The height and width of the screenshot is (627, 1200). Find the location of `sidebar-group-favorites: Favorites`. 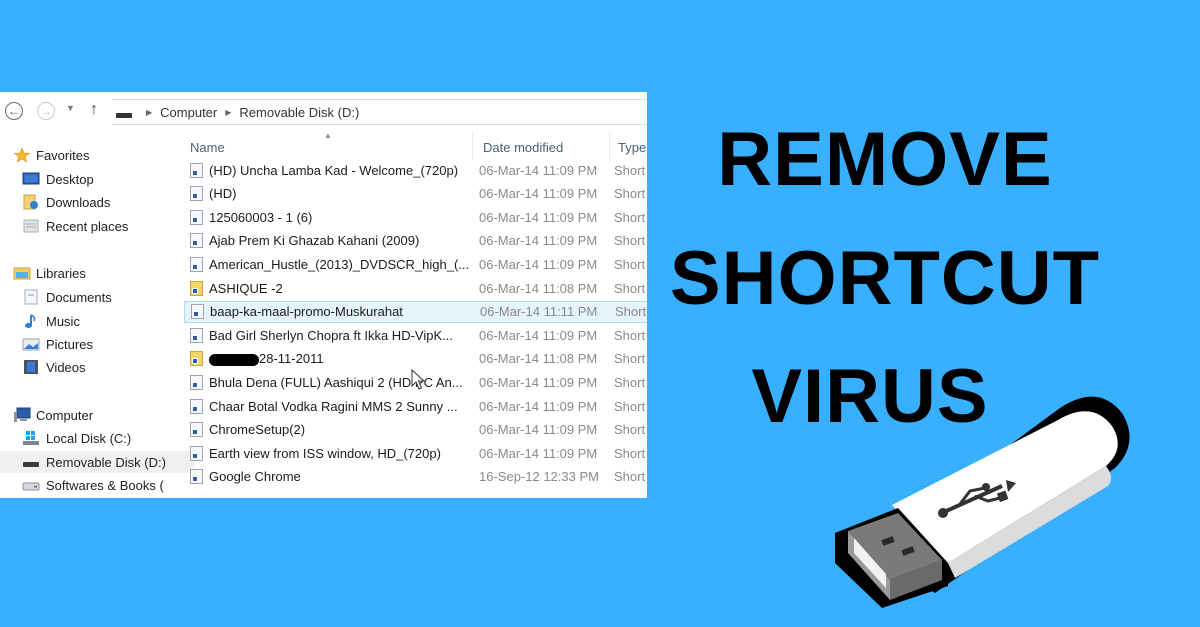

sidebar-group-favorites: Favorites is located at coordinates (92, 155).